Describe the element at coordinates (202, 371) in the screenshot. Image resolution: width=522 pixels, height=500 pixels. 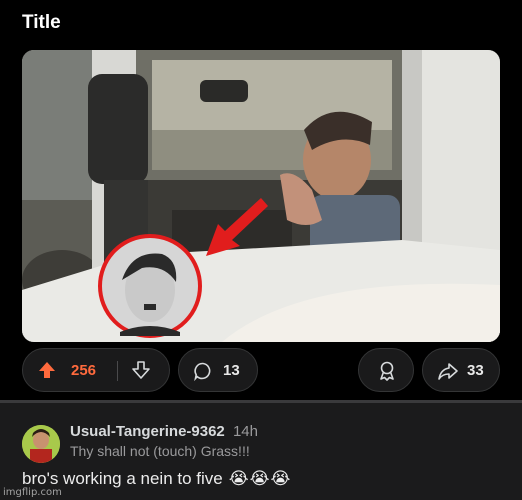
I see `comment-bubble-icon` at that location.